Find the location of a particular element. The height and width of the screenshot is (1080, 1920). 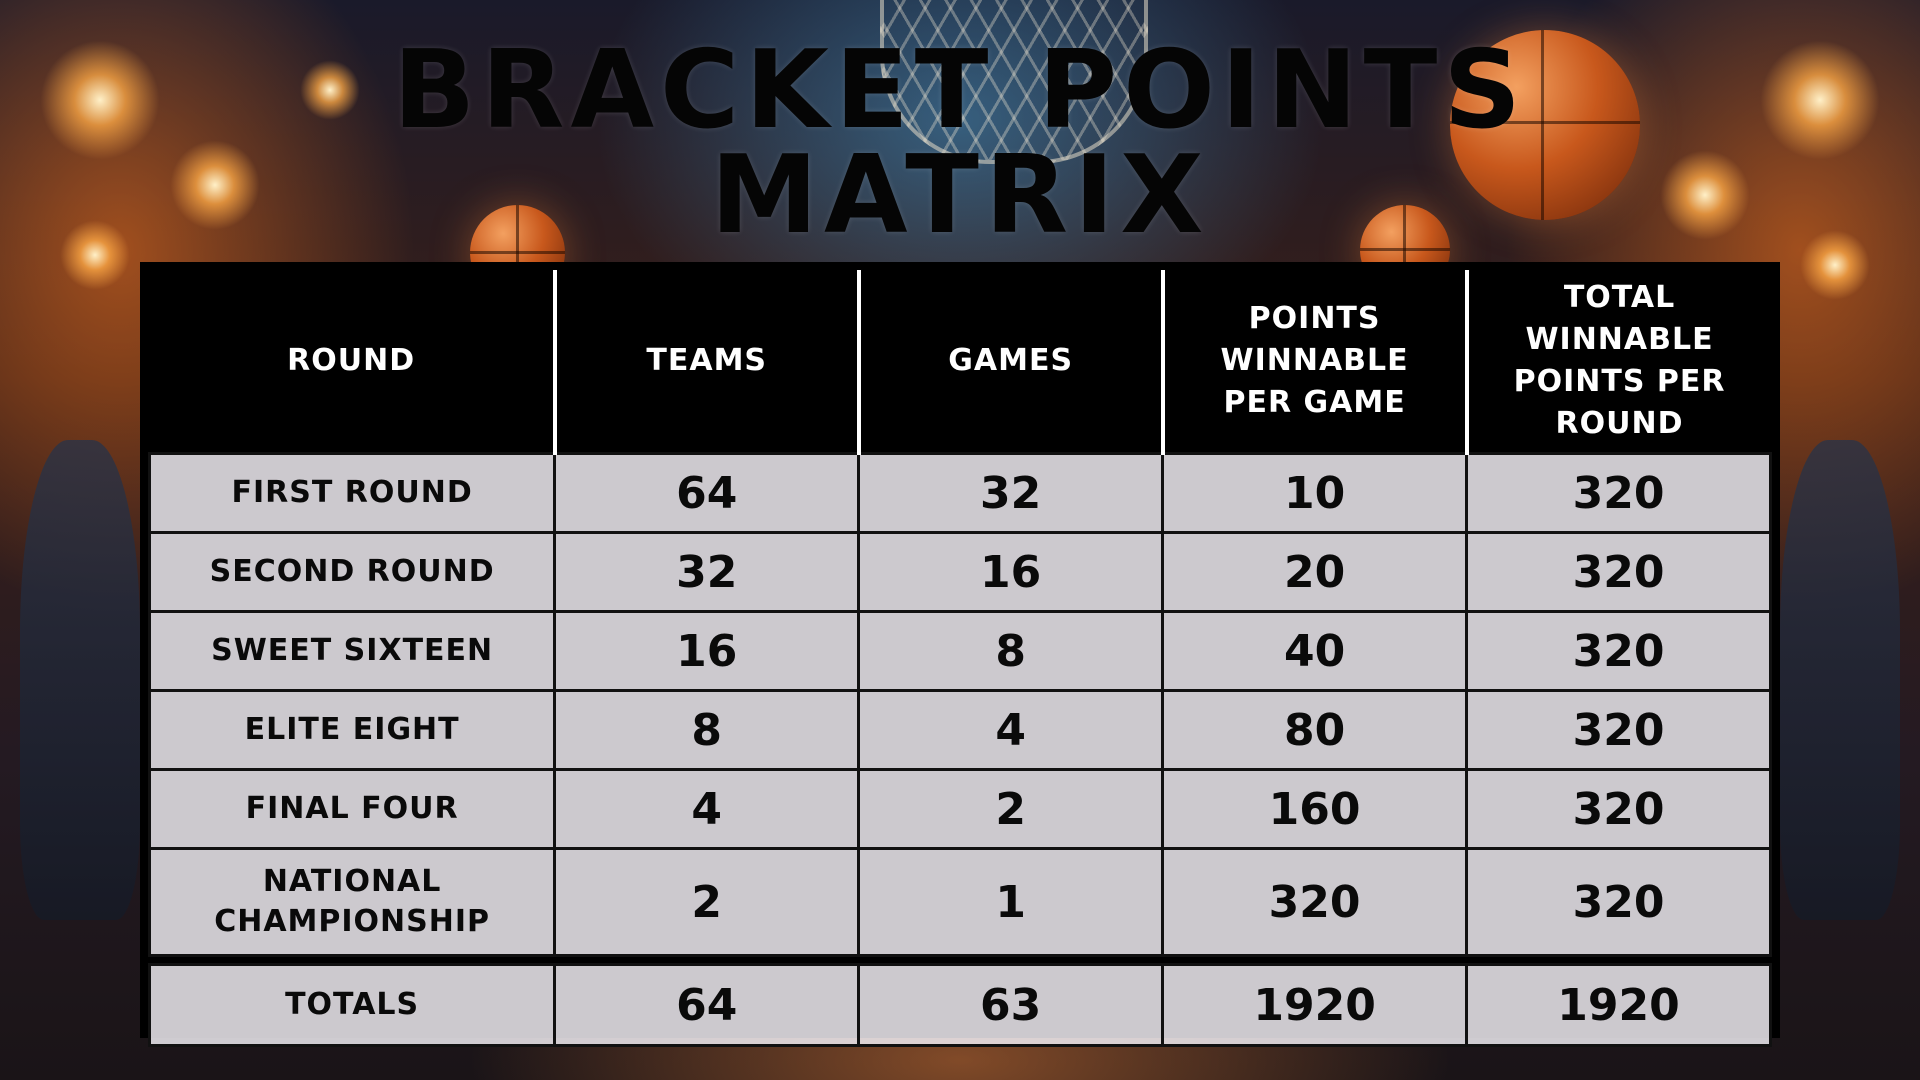

totals-divider is located at coordinates (960, 960).